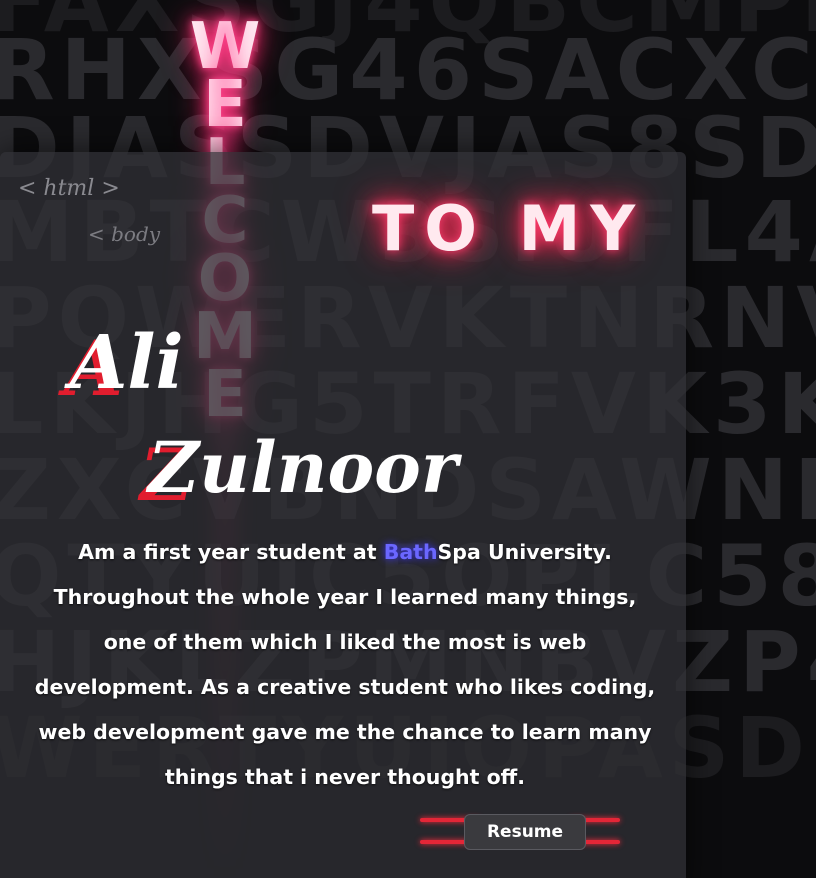  I want to click on to-my-neon-heading: TO MY, so click(509, 228).